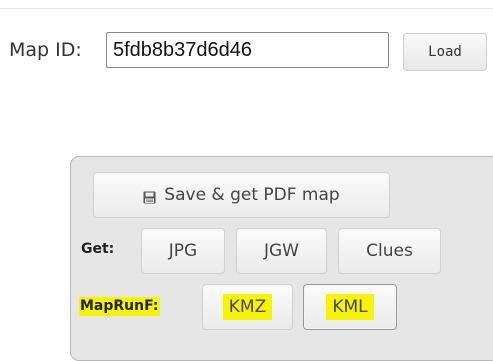 This screenshot has height=361, width=493. What do you see at coordinates (247, 50) in the screenshot?
I see `map-id-input` at bounding box center [247, 50].